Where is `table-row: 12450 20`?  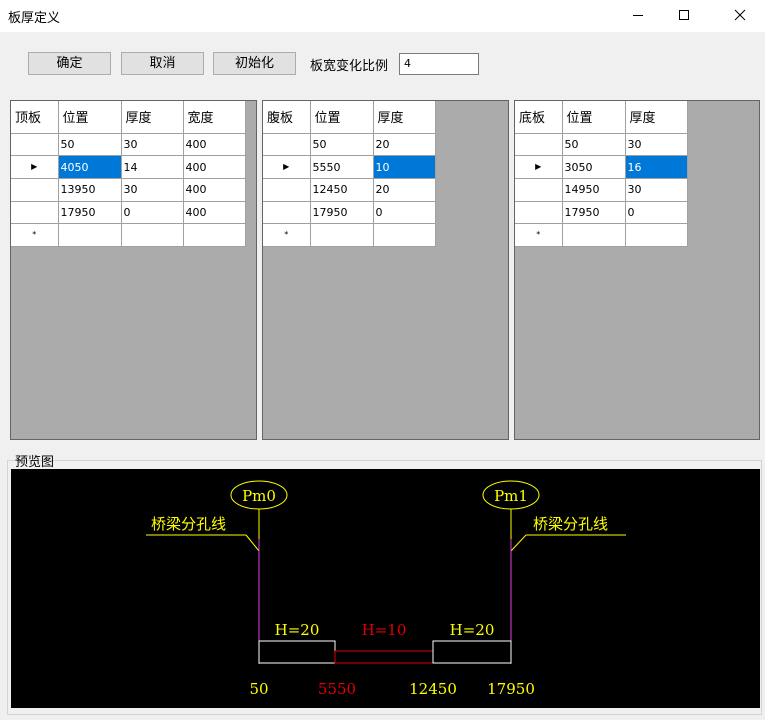 table-row: 12450 20 is located at coordinates (349, 190).